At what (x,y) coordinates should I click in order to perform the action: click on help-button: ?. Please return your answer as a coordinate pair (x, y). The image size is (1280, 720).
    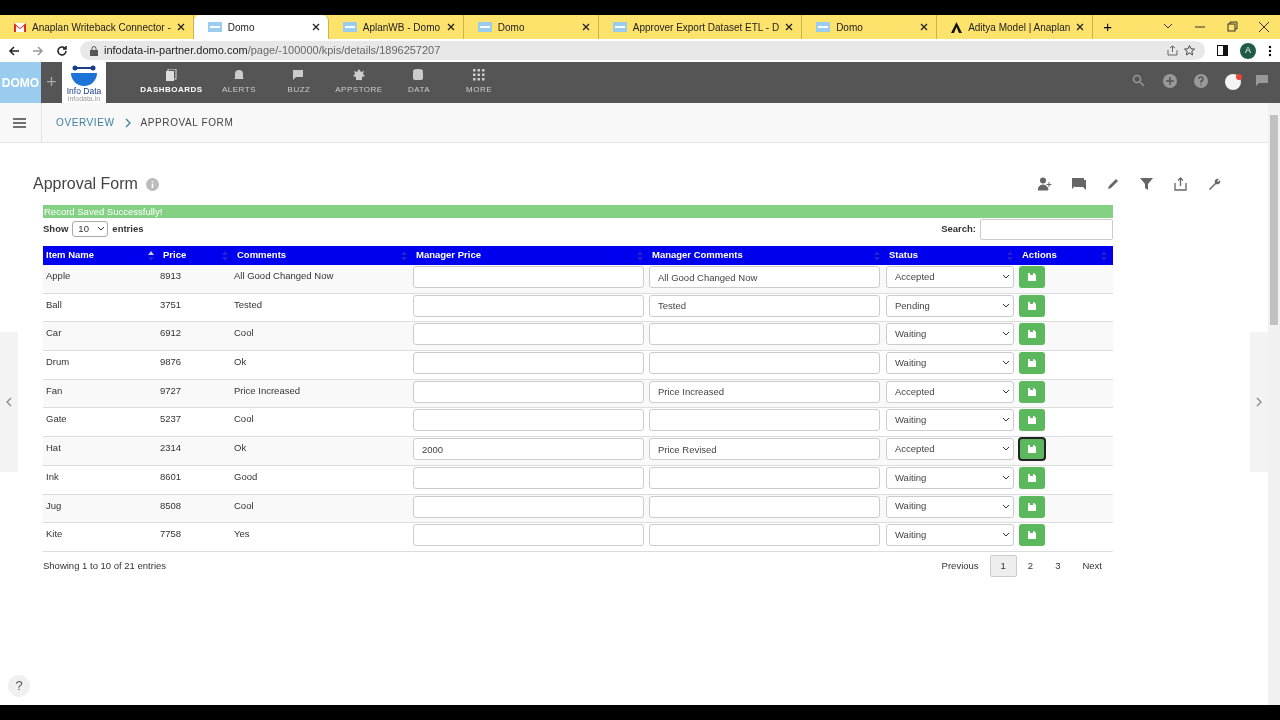
    Looking at the image, I should click on (19, 686).